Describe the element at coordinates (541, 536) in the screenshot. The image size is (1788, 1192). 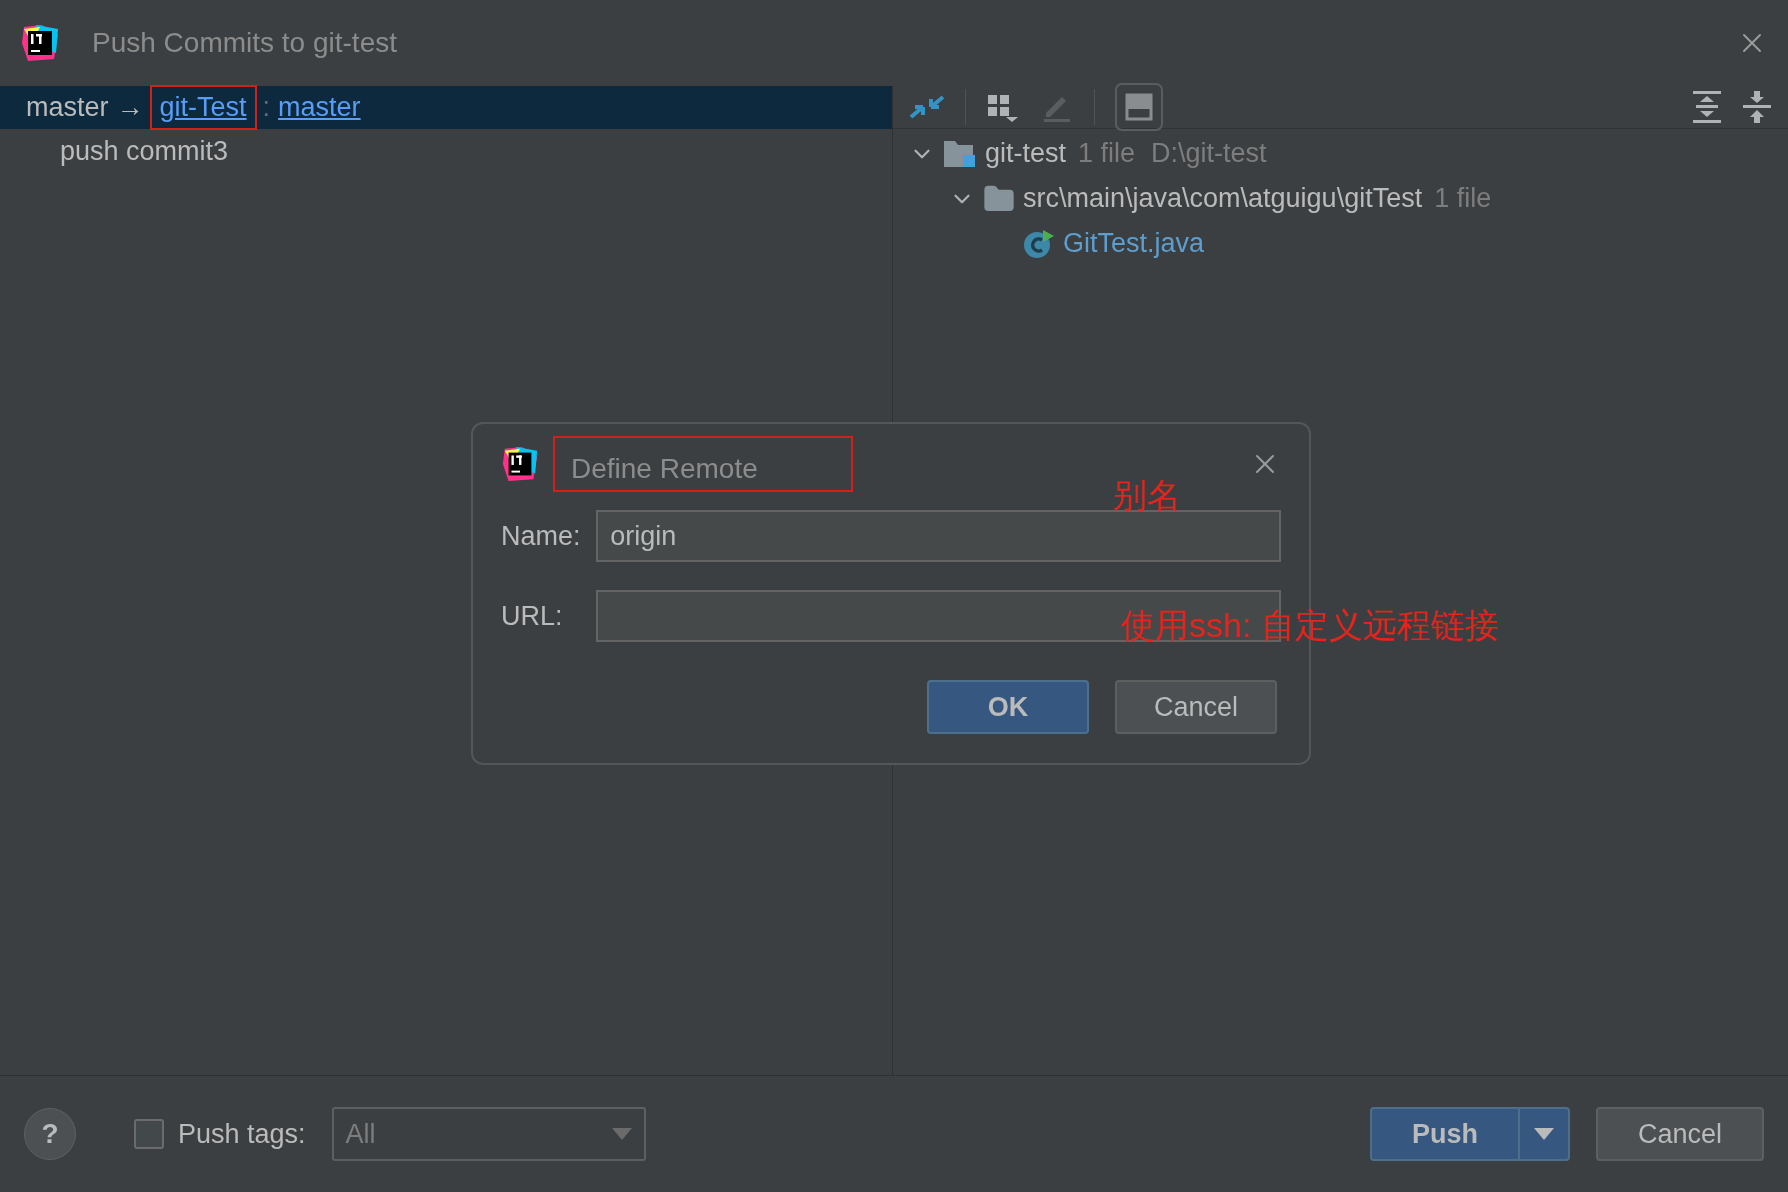
I see `field-label: Name:` at that location.